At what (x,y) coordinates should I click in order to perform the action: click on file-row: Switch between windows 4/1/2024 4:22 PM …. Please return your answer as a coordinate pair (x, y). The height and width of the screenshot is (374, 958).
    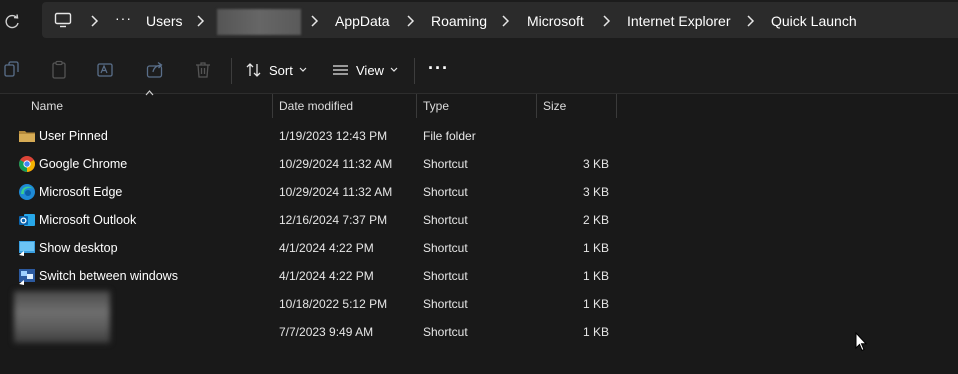
    Looking at the image, I should click on (479, 276).